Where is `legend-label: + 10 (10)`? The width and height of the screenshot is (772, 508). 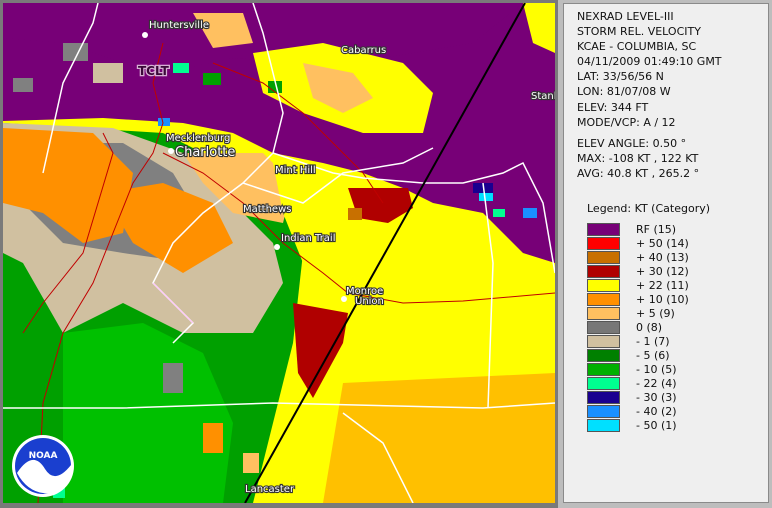
legend-label: + 10 (10) is located at coordinates (662, 299).